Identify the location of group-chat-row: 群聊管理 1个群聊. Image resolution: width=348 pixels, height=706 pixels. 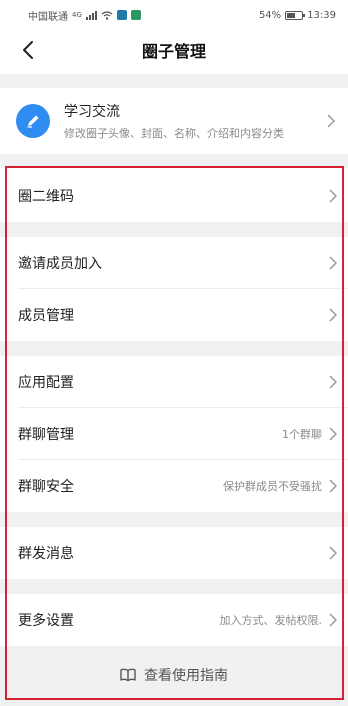
(174, 434).